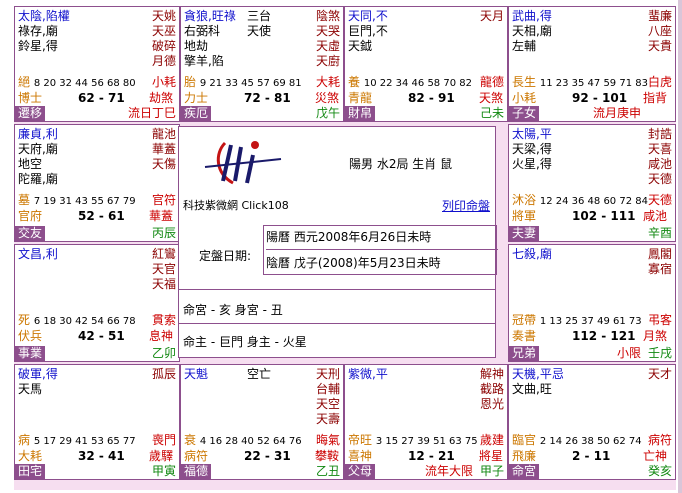  I want to click on star-label: 天府,廟, so click(38, 149).